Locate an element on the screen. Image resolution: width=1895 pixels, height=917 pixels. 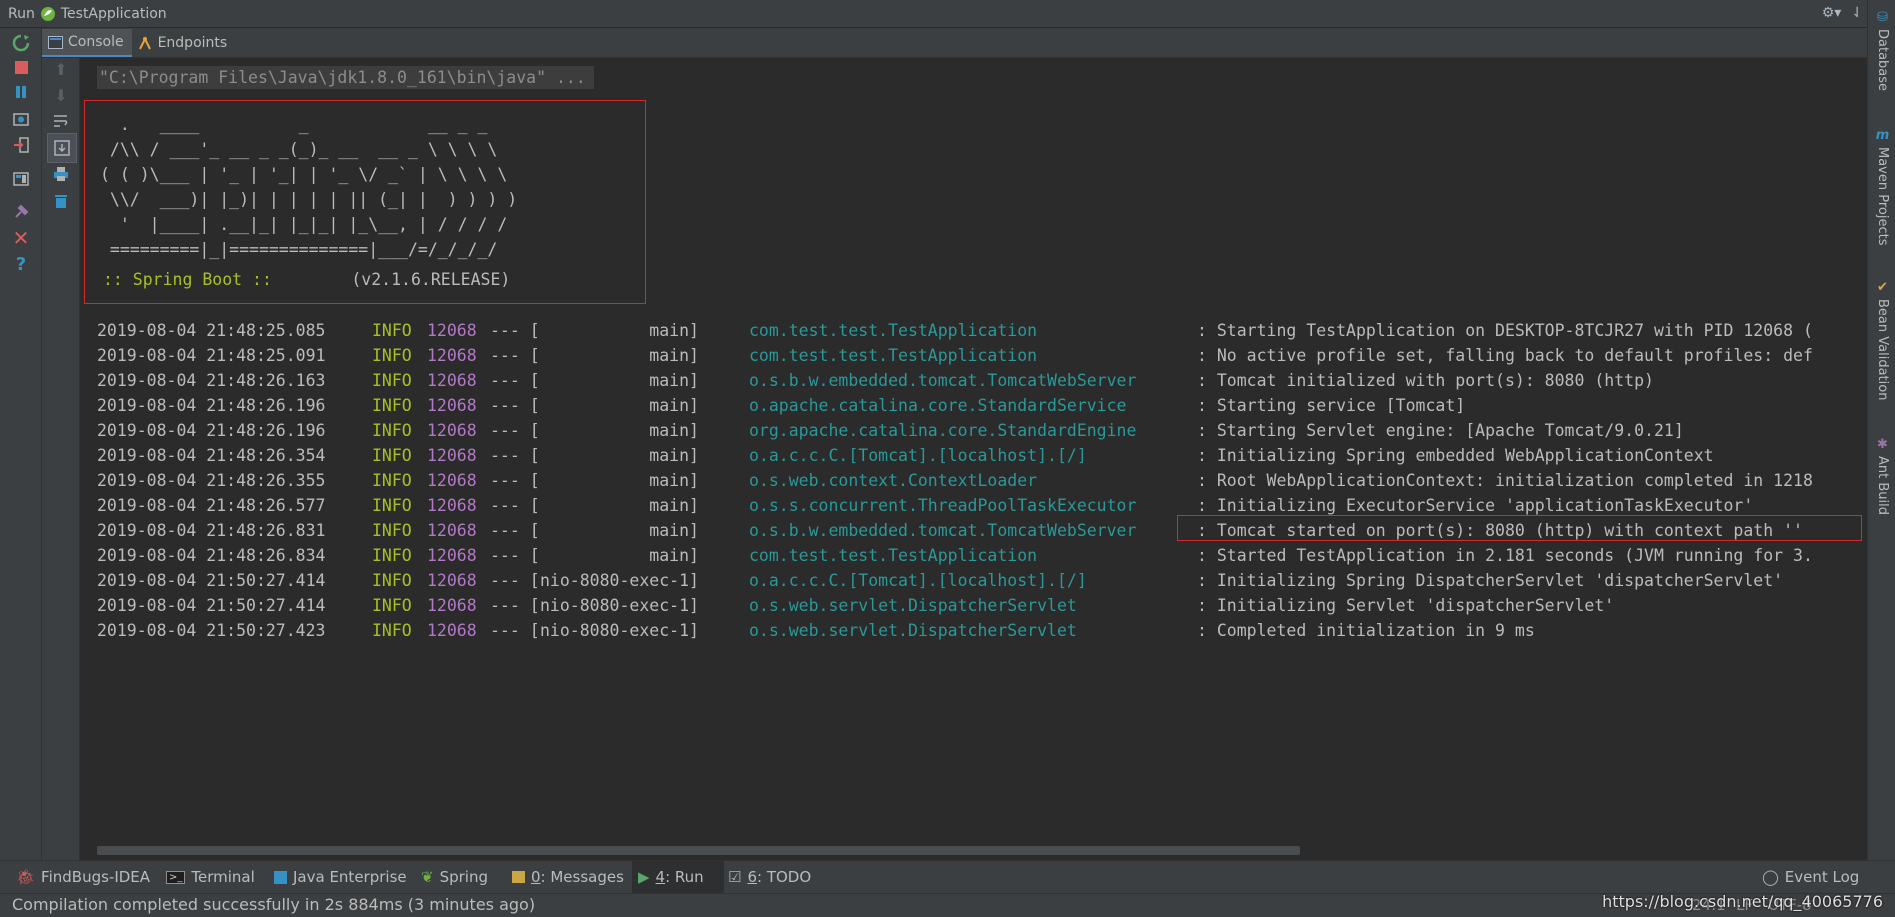
tab-console: Console is located at coordinates (87, 43).